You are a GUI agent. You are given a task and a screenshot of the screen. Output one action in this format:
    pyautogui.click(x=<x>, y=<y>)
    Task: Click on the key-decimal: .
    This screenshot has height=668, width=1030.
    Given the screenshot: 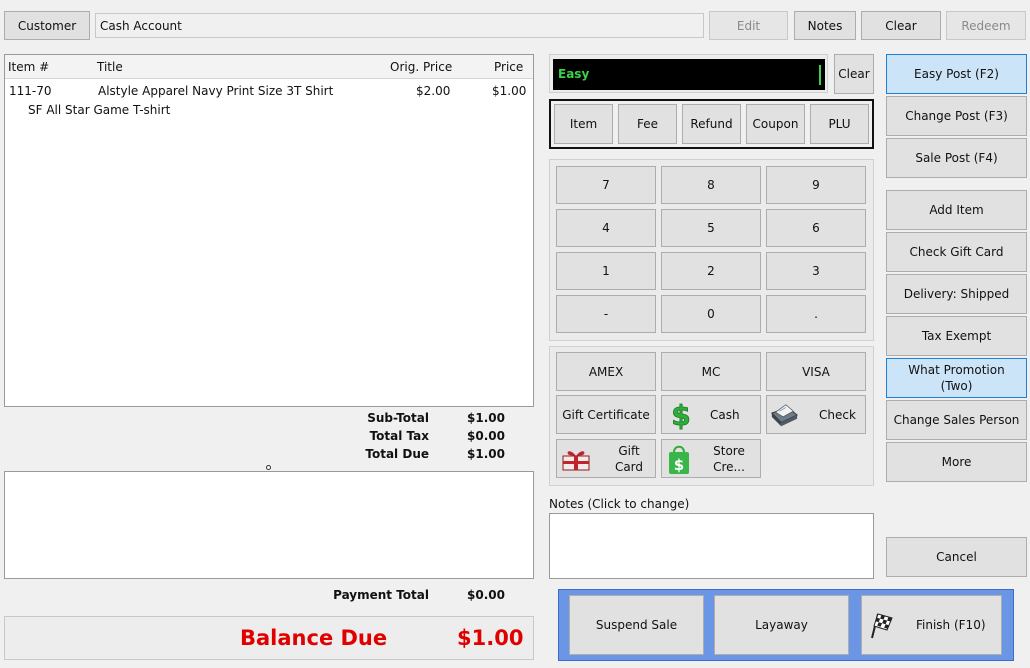 What is the action you would take?
    pyautogui.click(x=816, y=314)
    